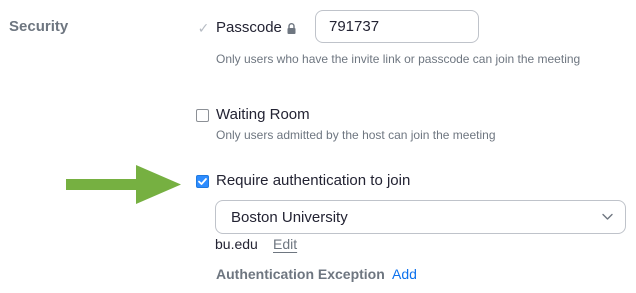  What do you see at coordinates (236, 244) in the screenshot?
I see `auth-domain-text: bu.edu` at bounding box center [236, 244].